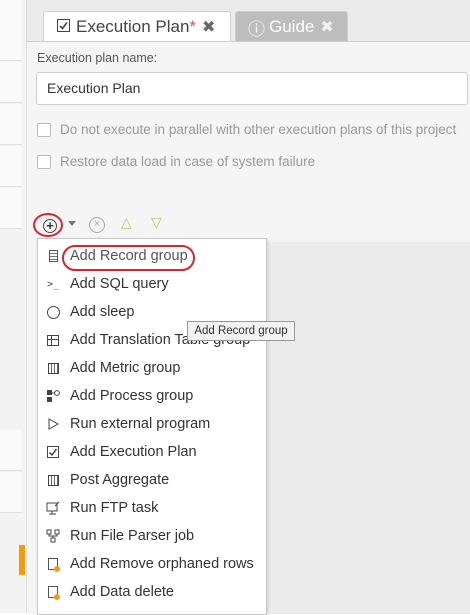 The image size is (470, 615). I want to click on plan-name-input: Execution Plan, so click(252, 88).